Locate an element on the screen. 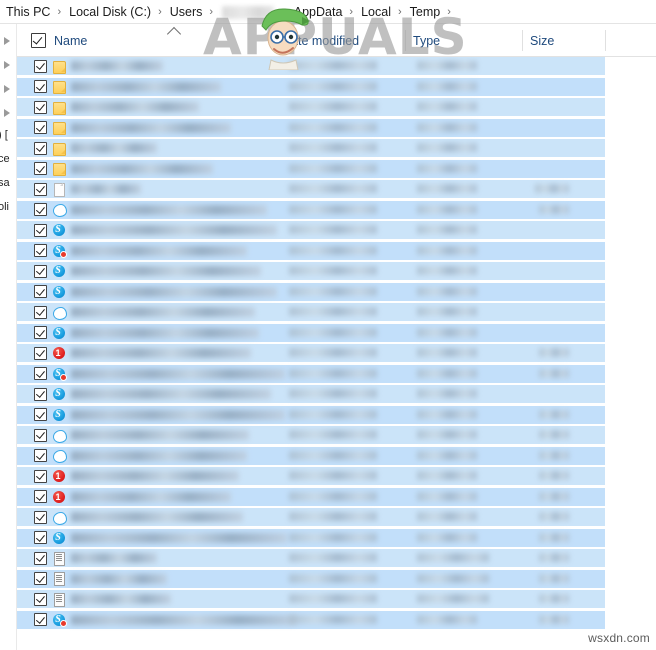  folder-icon is located at coordinates (59, 66).